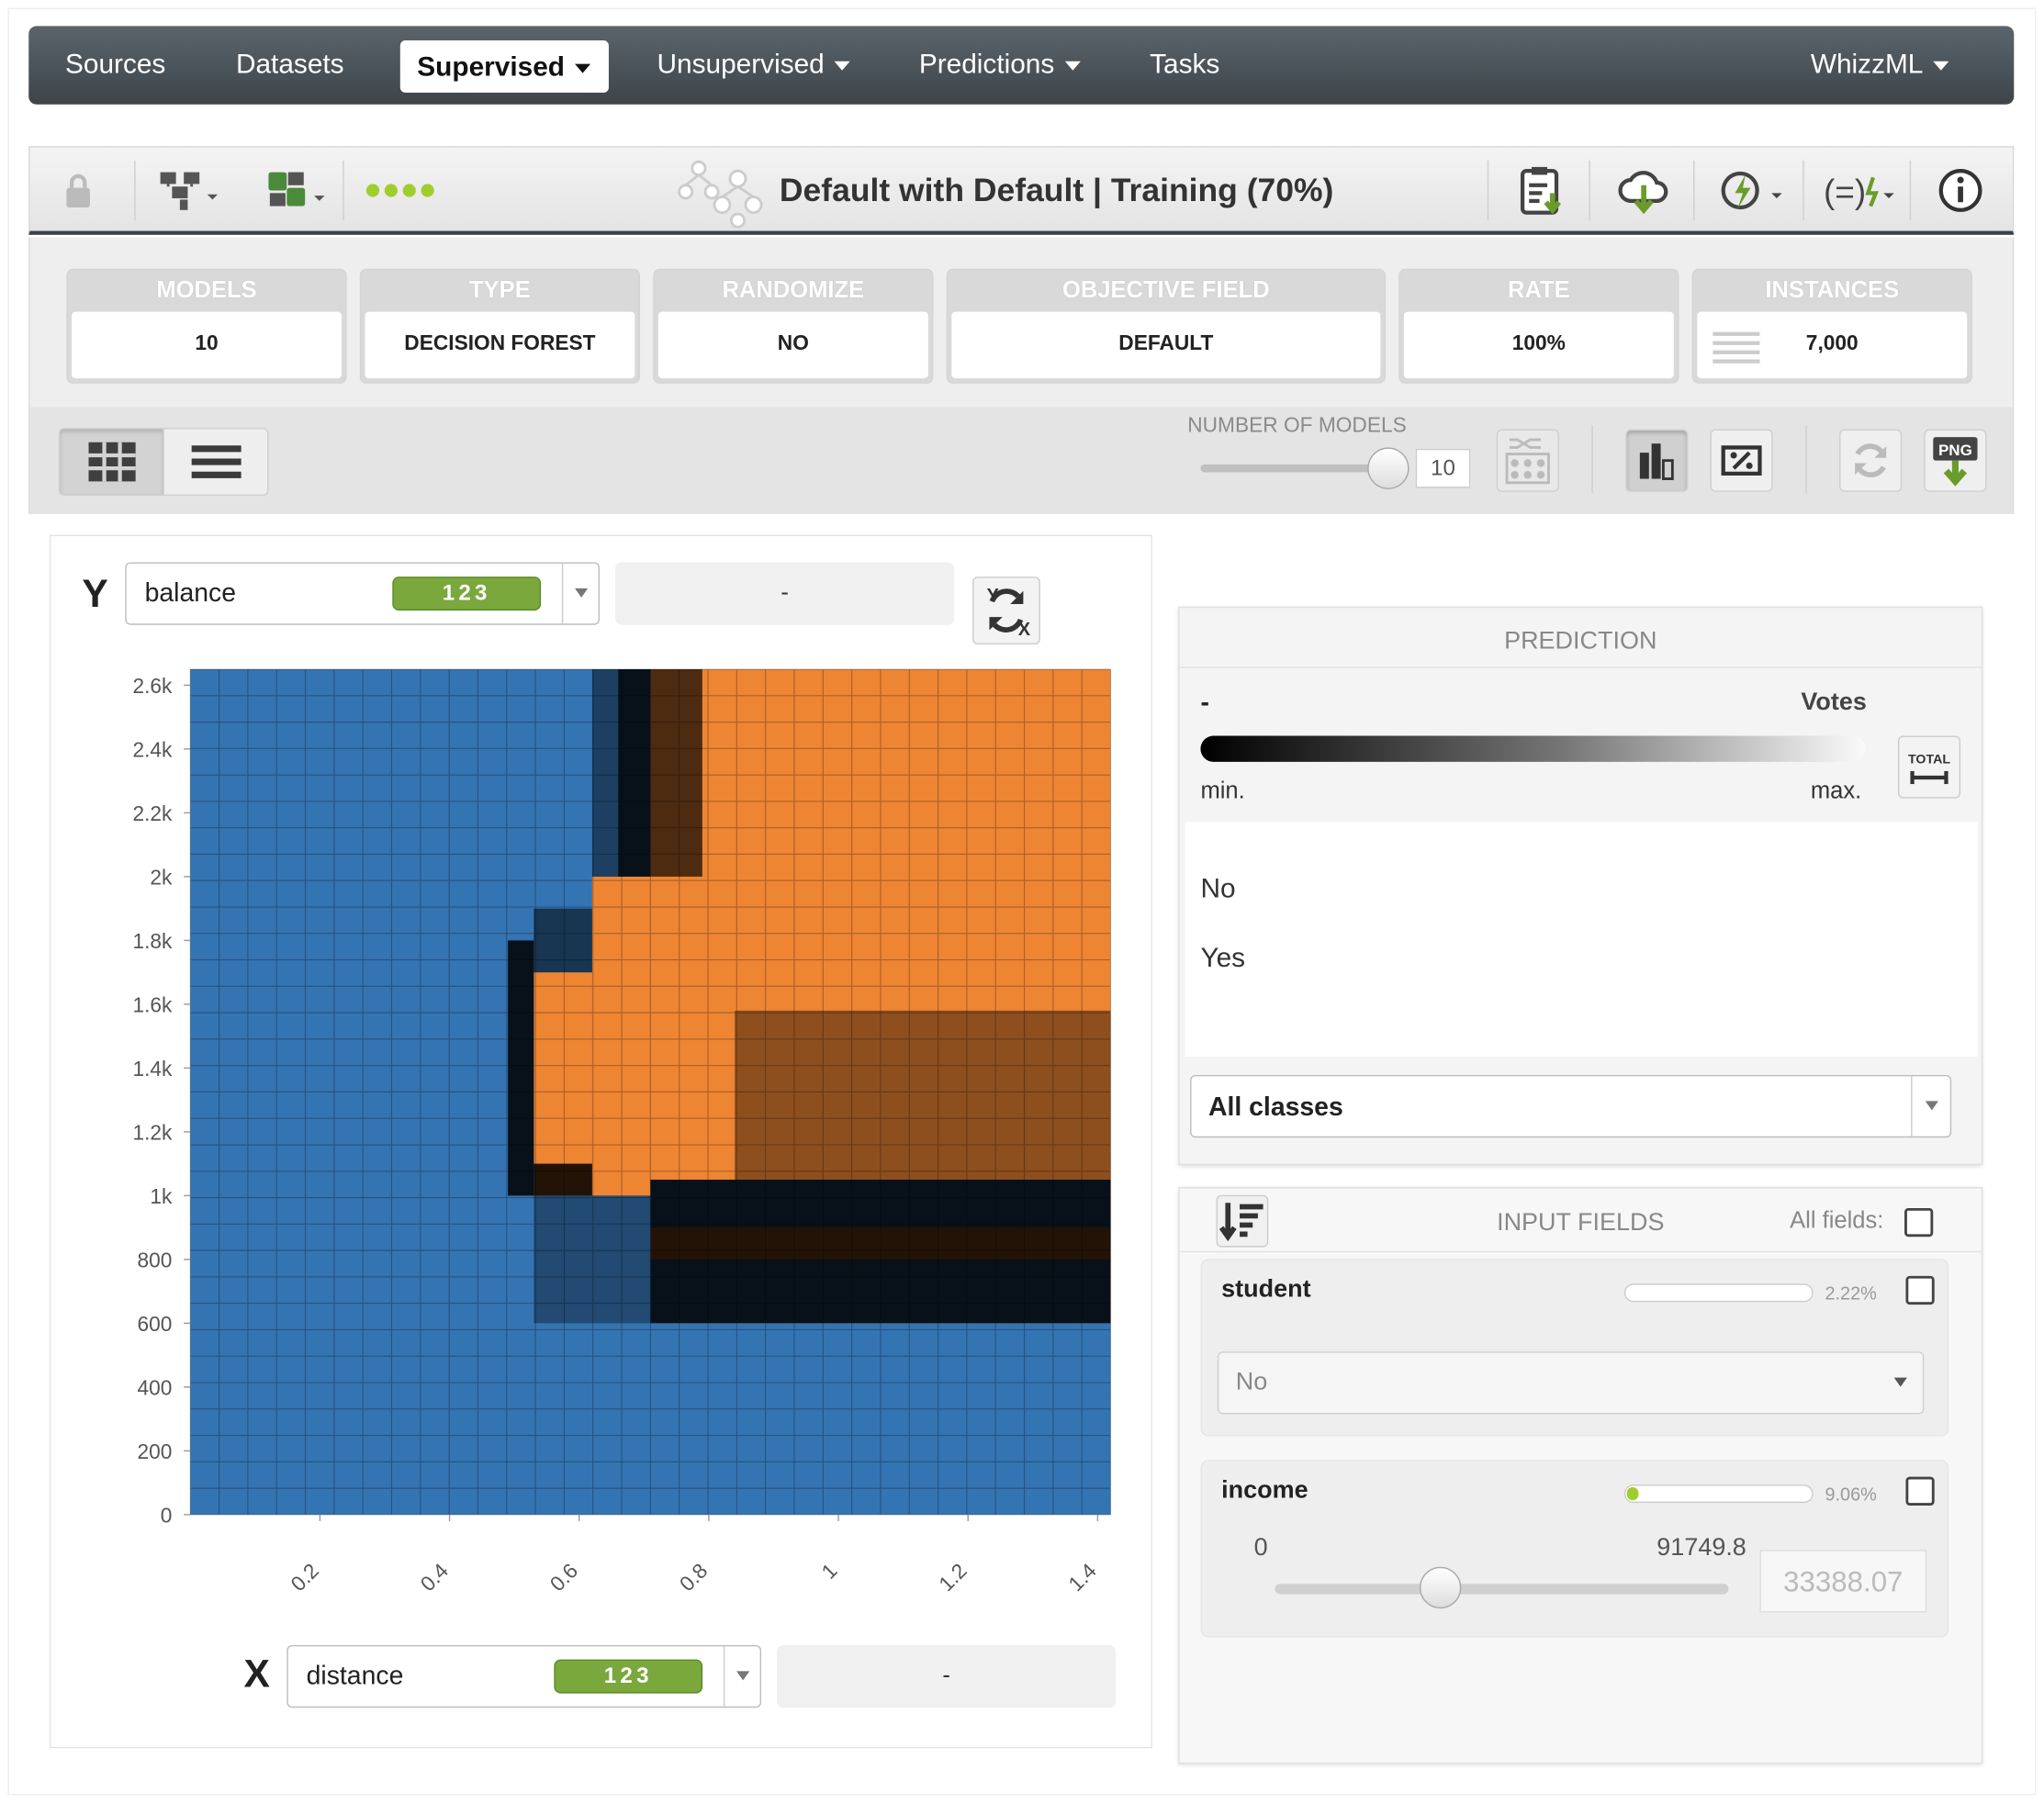  I want to click on export-png-button: PNG, so click(1955, 460).